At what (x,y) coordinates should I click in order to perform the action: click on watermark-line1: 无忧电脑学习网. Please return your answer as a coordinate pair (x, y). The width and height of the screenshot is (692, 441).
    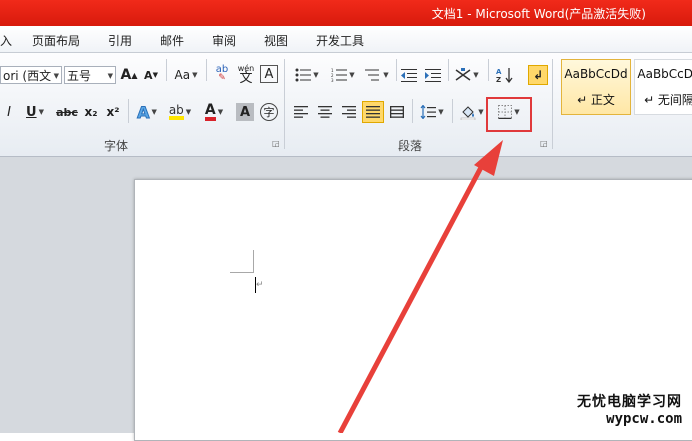
    Looking at the image, I should click on (629, 402).